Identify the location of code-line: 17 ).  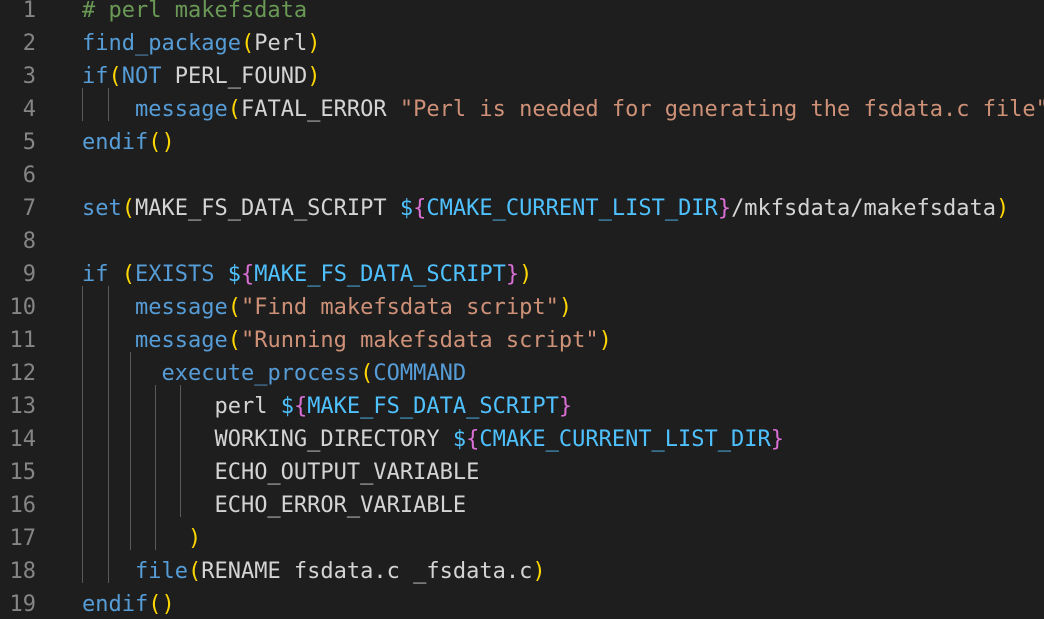
(522, 538).